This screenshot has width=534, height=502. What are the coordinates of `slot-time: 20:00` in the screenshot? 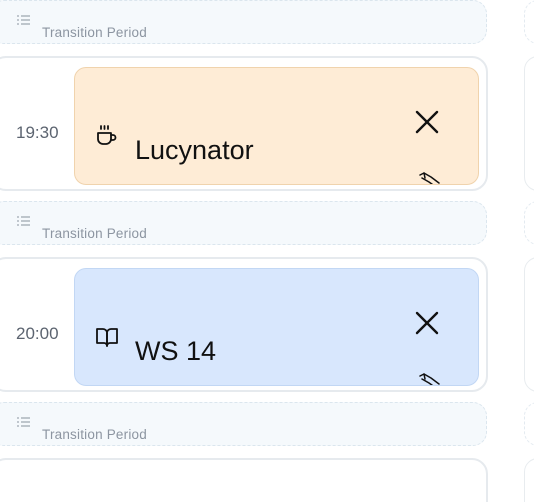 It's located at (37, 333).